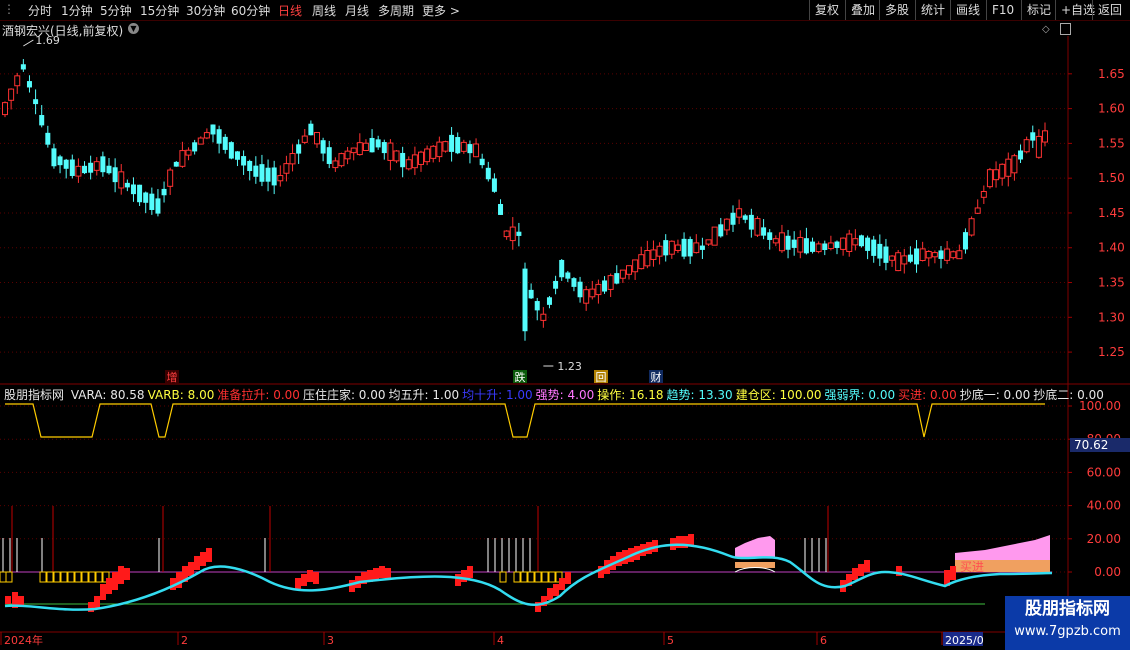  Describe the element at coordinates (181, 395) in the screenshot. I see `indicator-field-1: VARB: 8.00` at that location.